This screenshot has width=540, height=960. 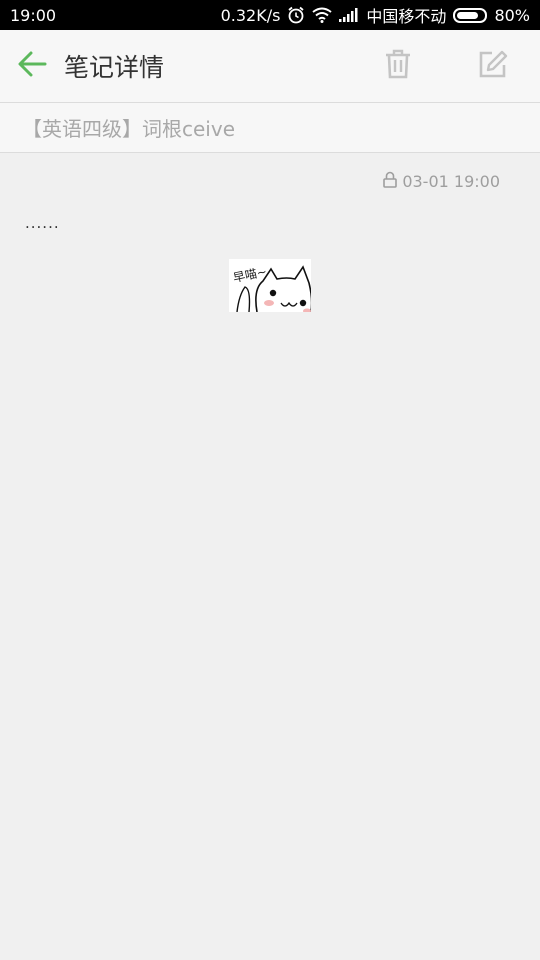 I want to click on network-speed: 0.32K/s, so click(x=250, y=15).